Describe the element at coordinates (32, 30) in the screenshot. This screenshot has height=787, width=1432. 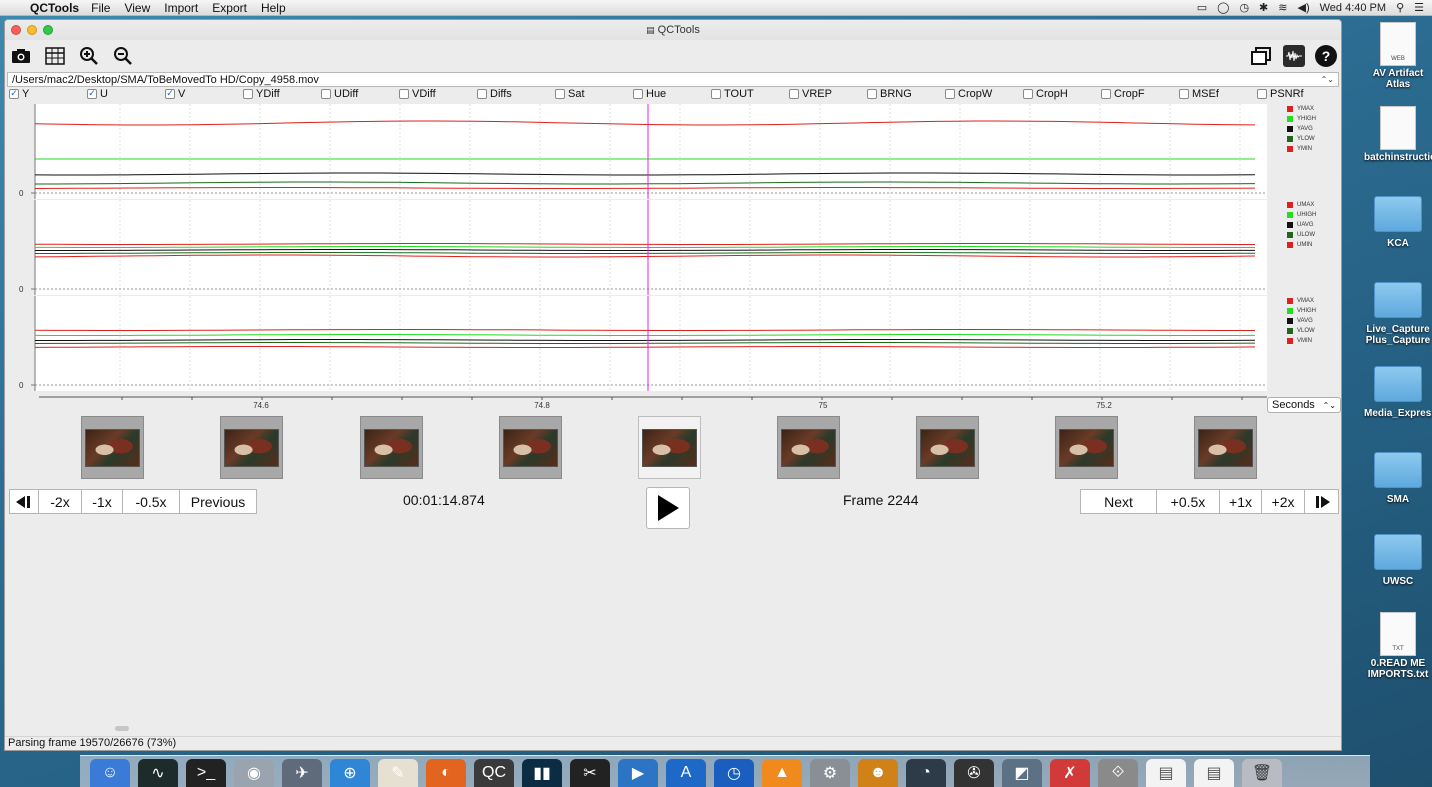
I see `minimize-button` at that location.